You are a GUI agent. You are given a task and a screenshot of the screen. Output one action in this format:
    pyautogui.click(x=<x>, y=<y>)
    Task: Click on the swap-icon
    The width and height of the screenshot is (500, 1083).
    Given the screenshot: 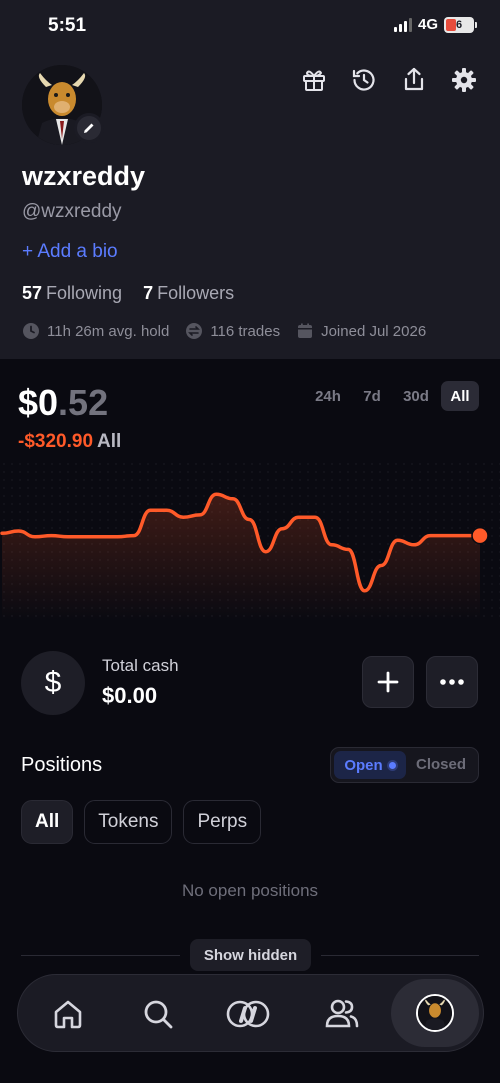 What is the action you would take?
    pyautogui.click(x=194, y=331)
    